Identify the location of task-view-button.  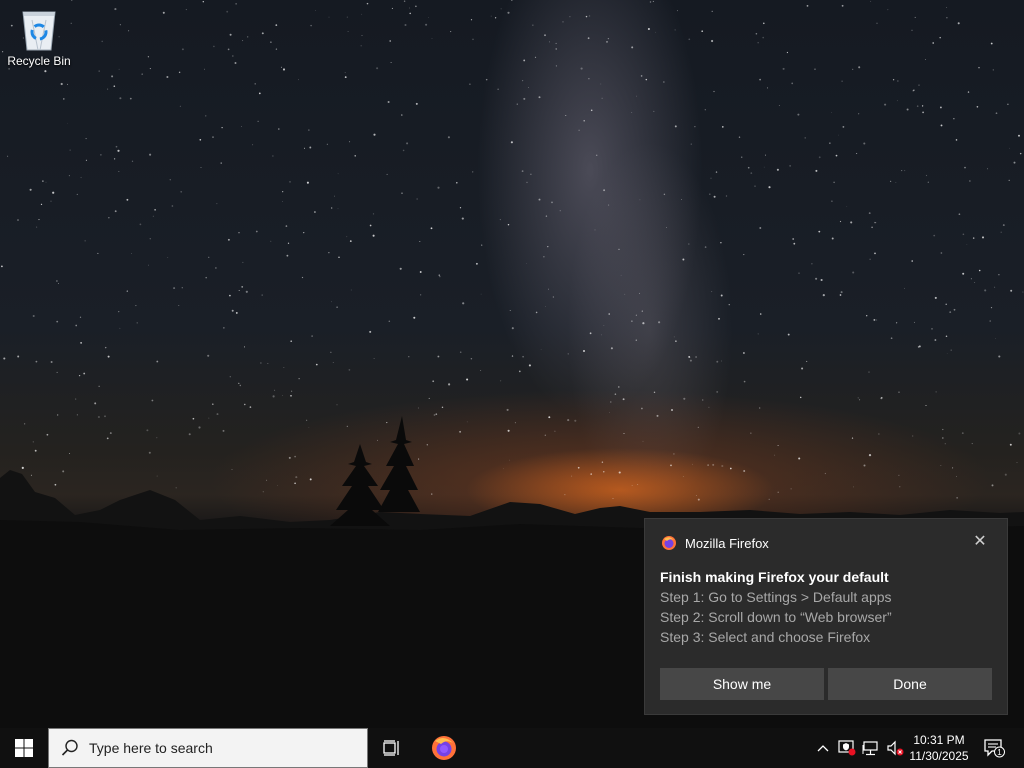
(392, 748).